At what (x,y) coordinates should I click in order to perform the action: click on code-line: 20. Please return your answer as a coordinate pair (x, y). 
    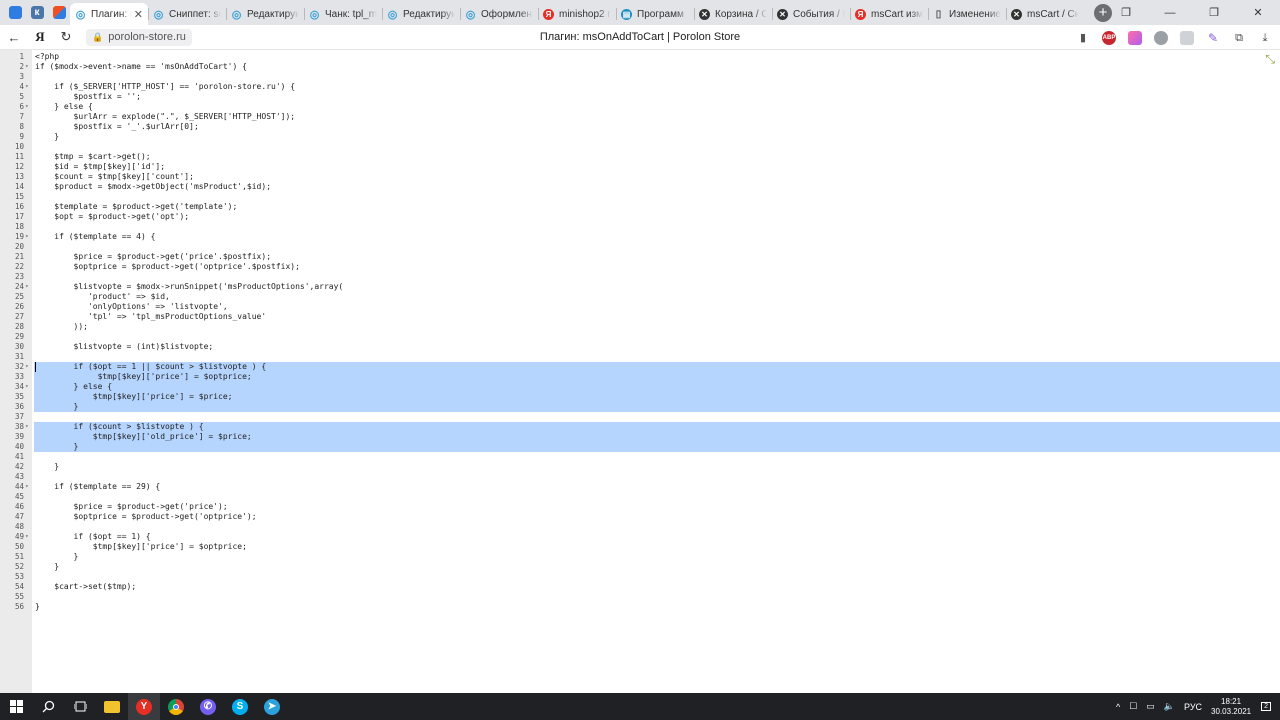
    Looking at the image, I should click on (640, 247).